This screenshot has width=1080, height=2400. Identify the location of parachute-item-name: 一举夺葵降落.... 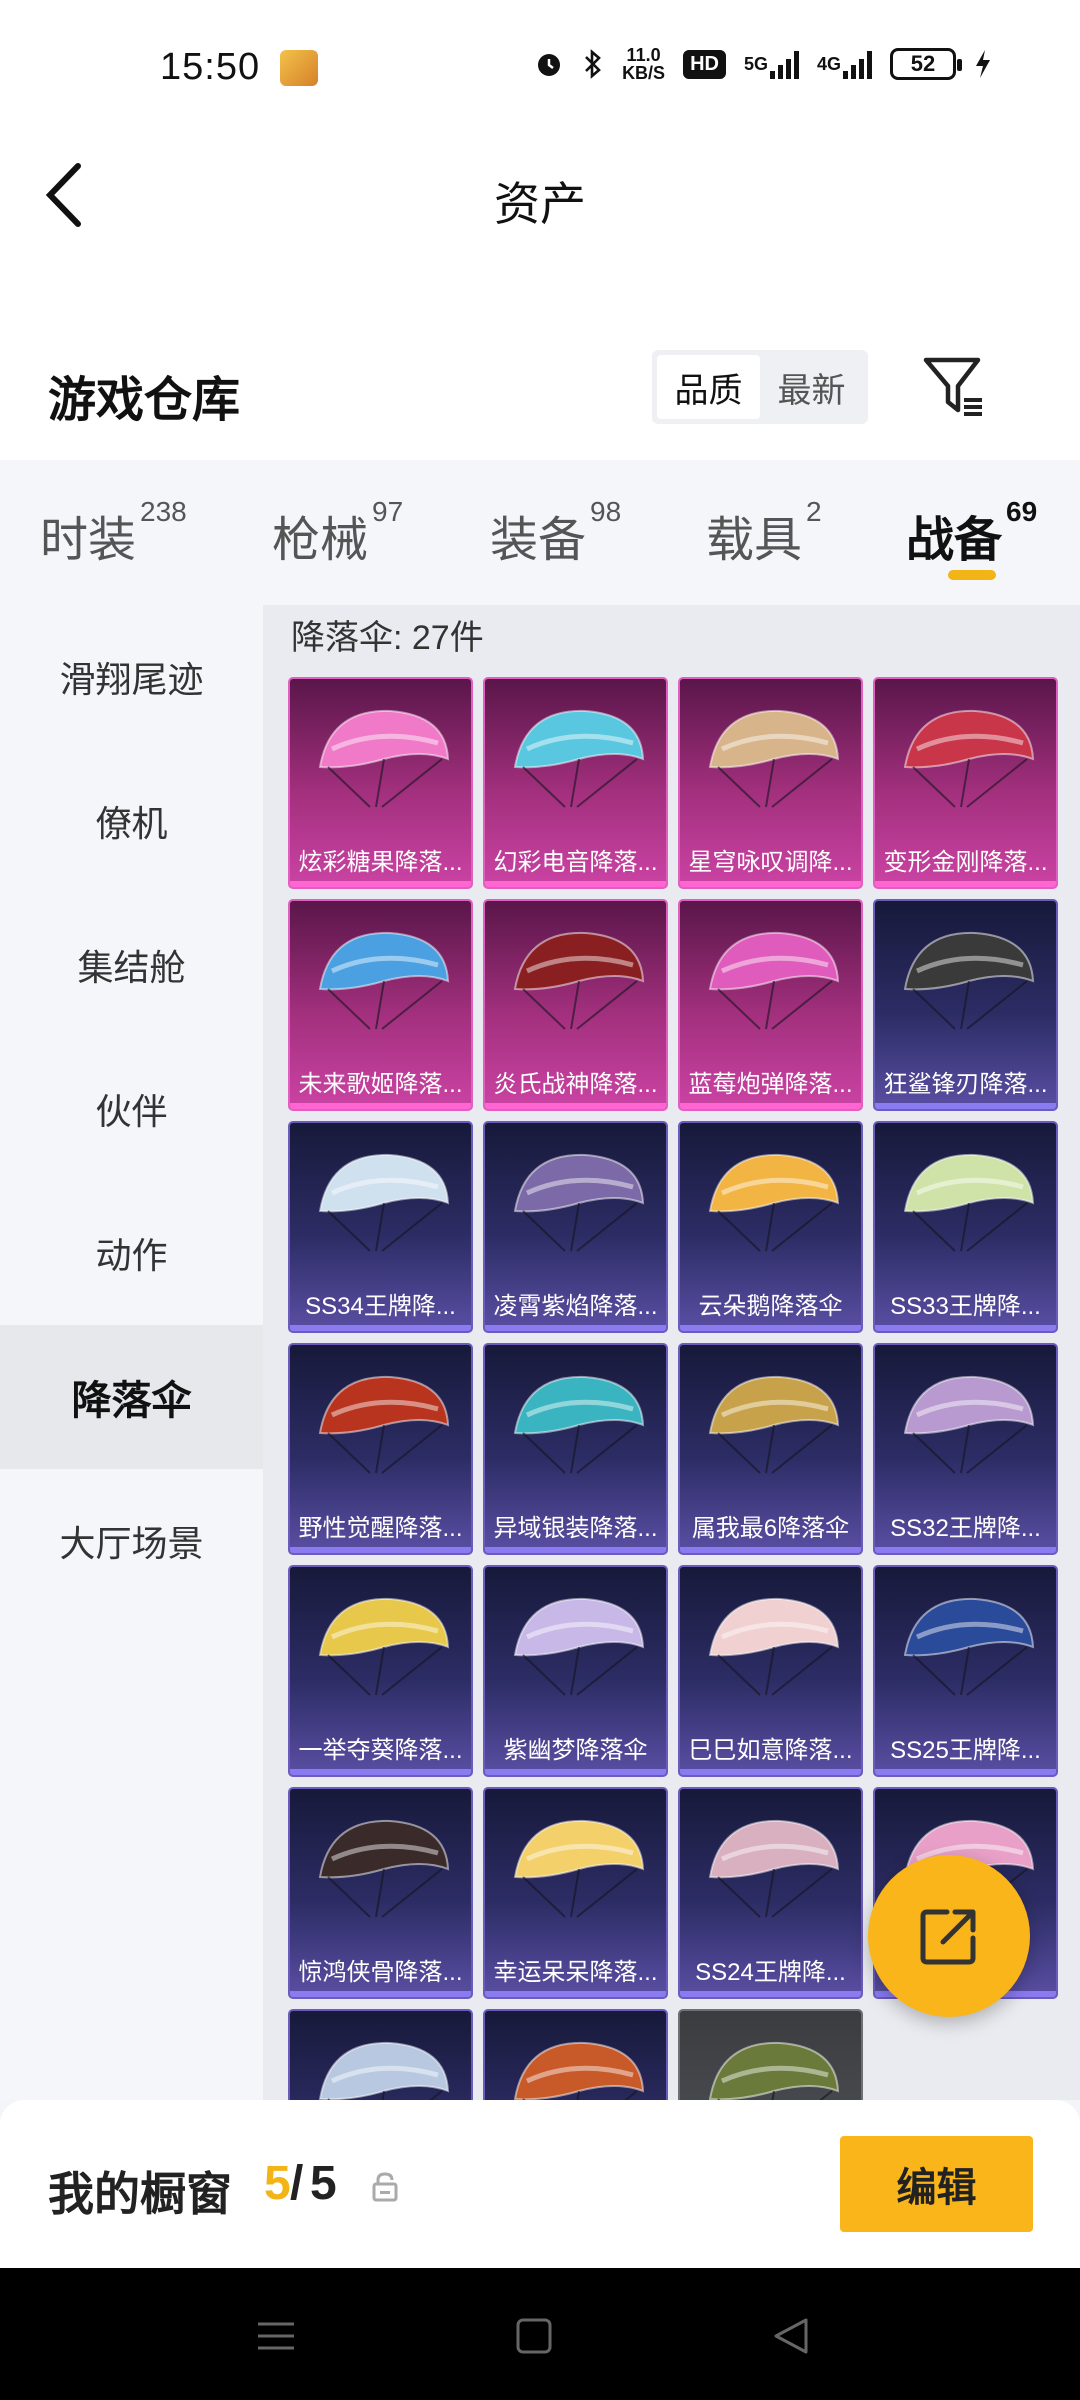
(380, 1750).